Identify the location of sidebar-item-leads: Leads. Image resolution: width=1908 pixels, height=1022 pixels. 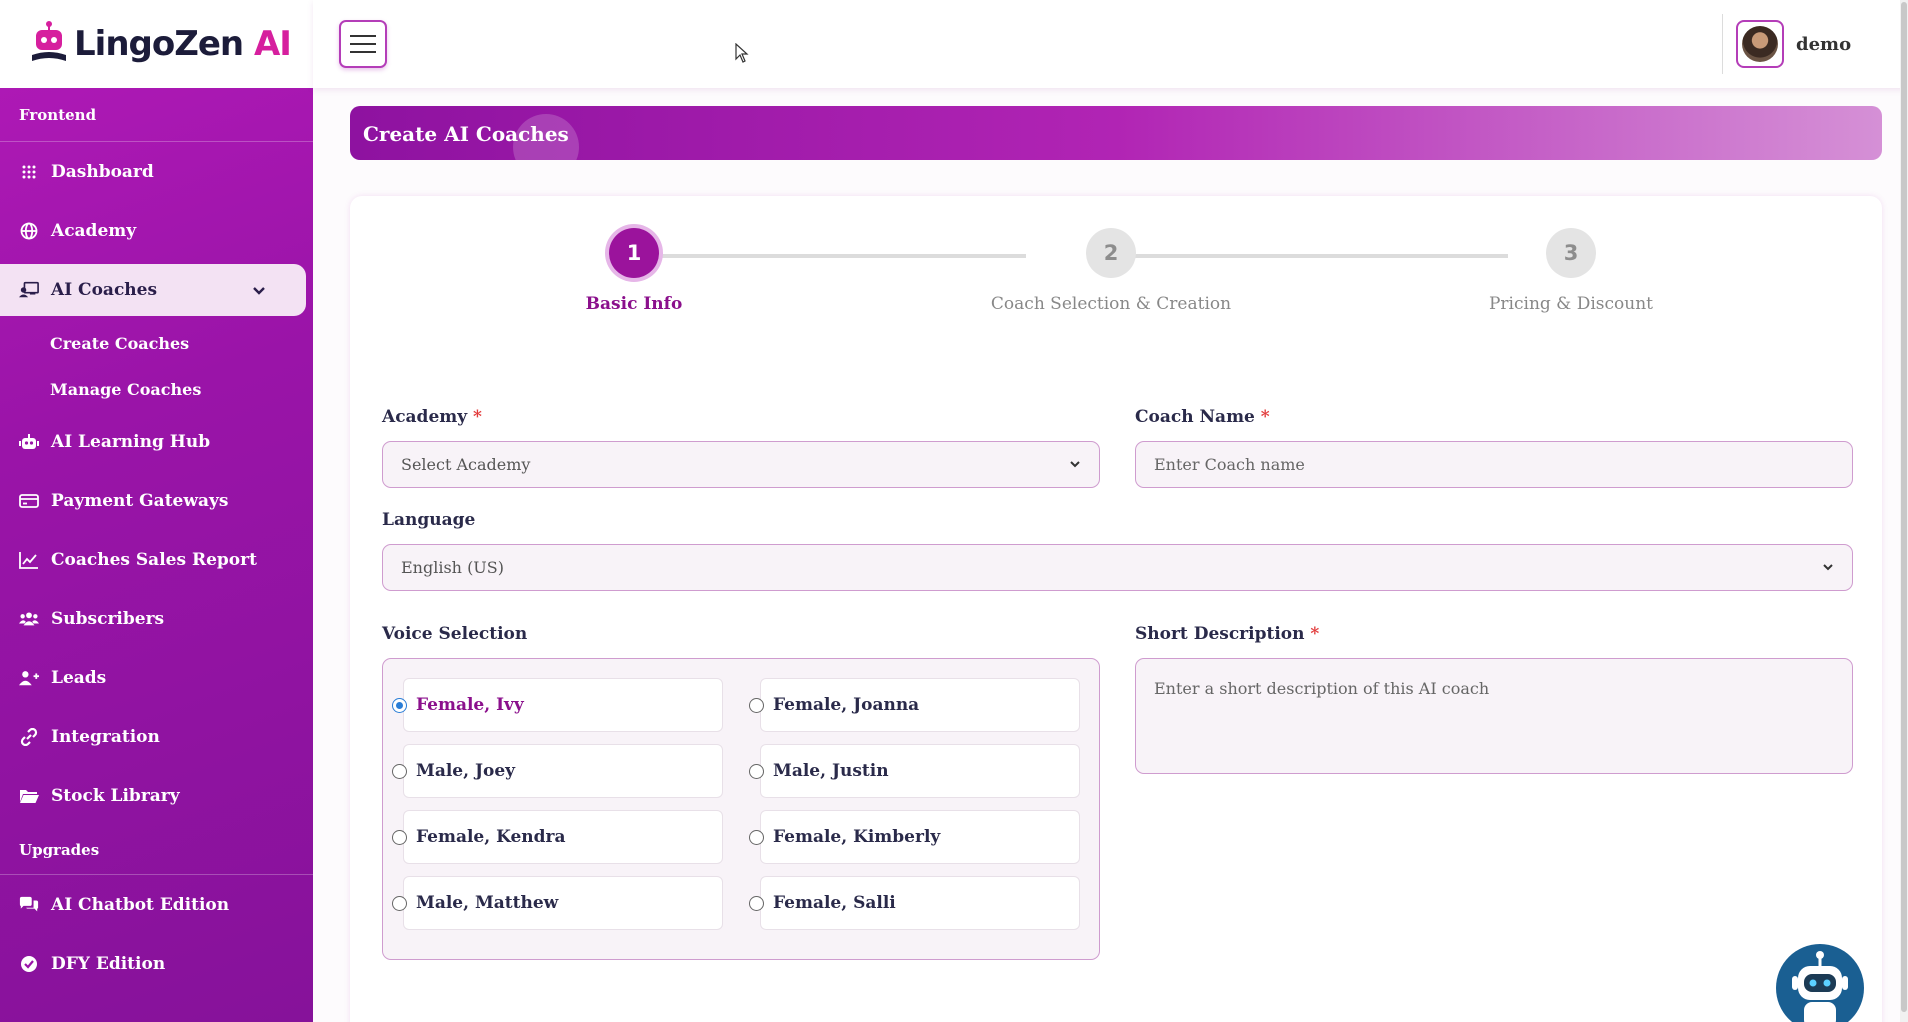
(156, 677).